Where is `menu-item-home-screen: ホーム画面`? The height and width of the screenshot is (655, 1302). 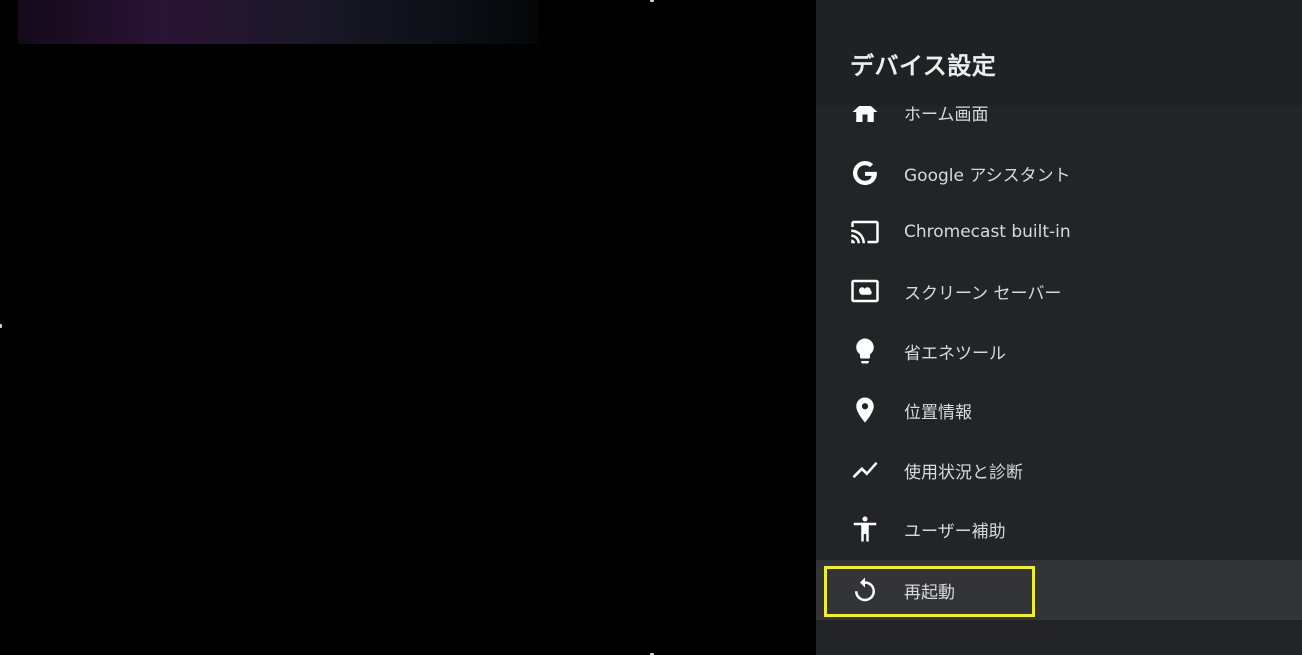 menu-item-home-screen: ホーム画面 is located at coordinates (1059, 124).